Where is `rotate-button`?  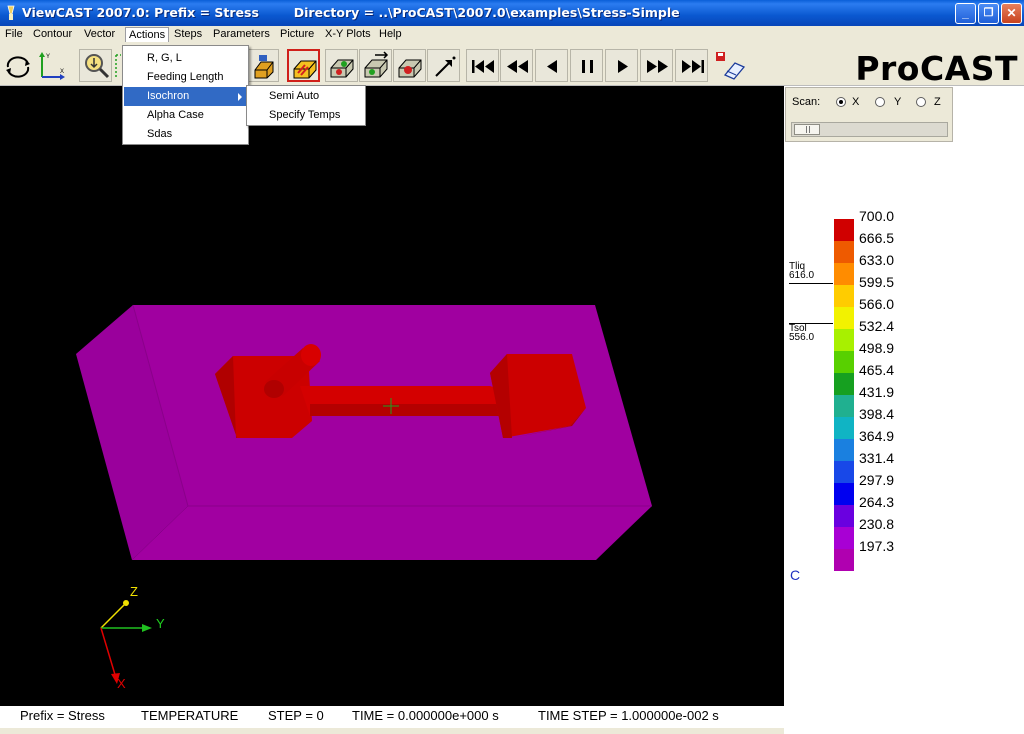
rotate-button is located at coordinates (18, 65).